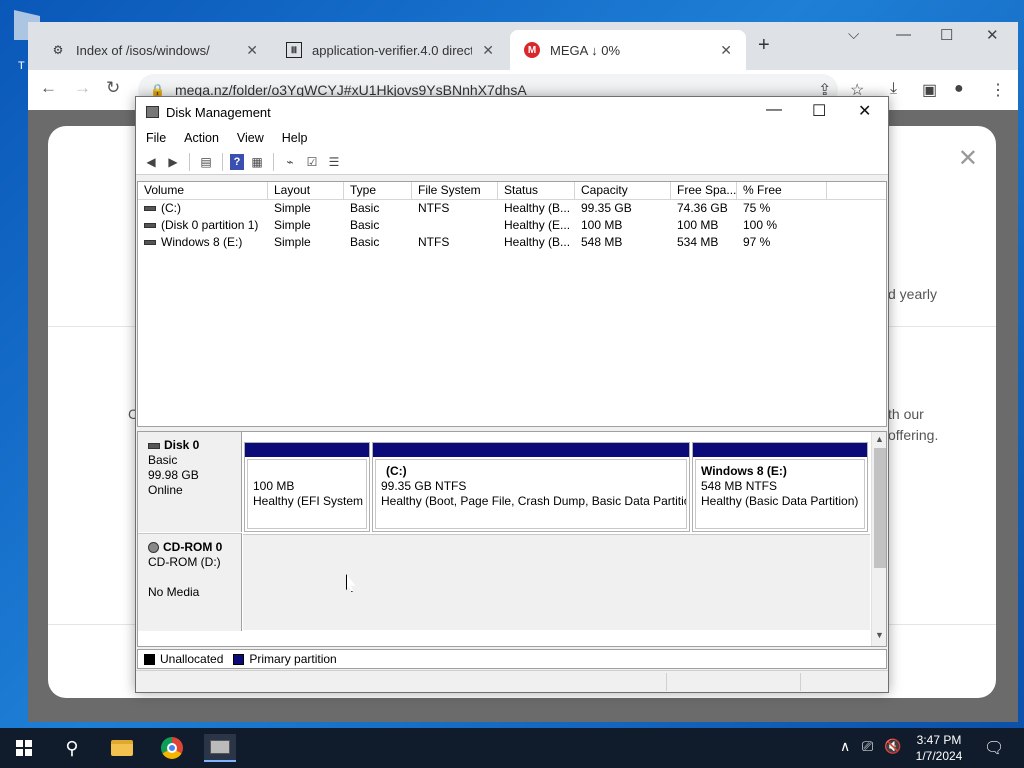  What do you see at coordinates (190, 582) in the screenshot?
I see `cdrom-0-label: CD-ROM 0 CD-ROM (D:) No Media` at bounding box center [190, 582].